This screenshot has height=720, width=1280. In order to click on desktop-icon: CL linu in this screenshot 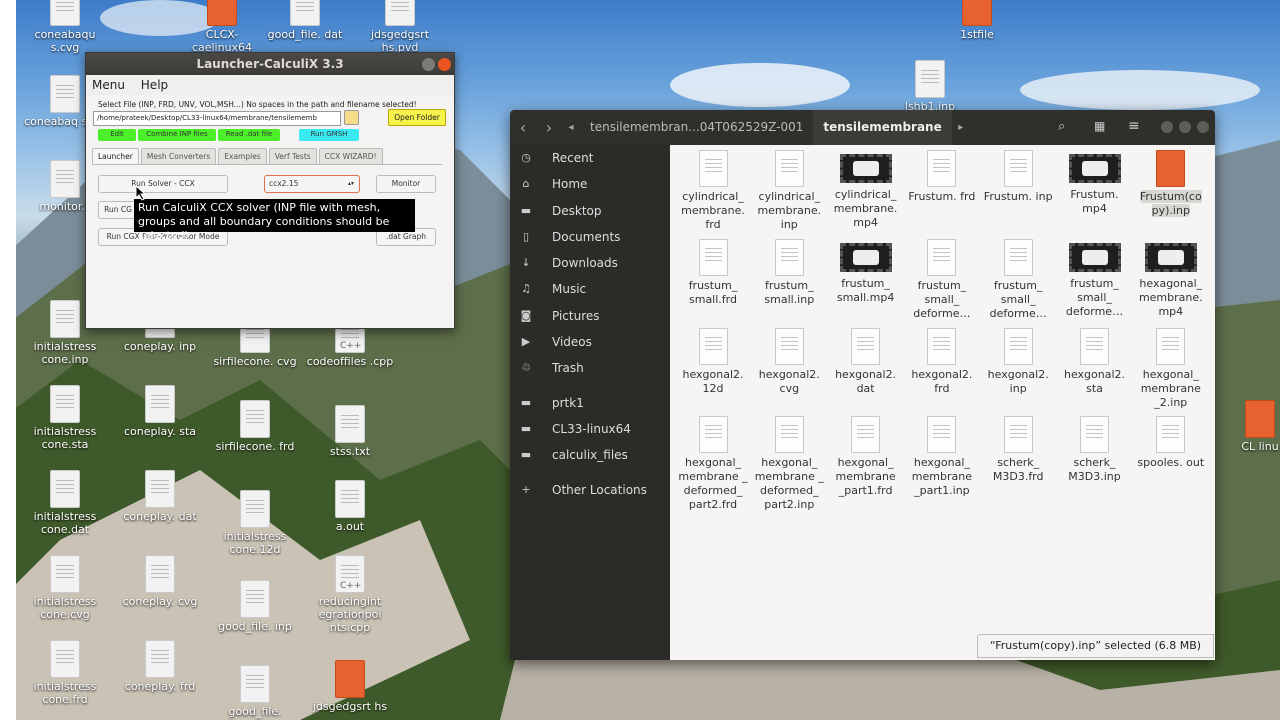, I will do `click(1247, 426)`.